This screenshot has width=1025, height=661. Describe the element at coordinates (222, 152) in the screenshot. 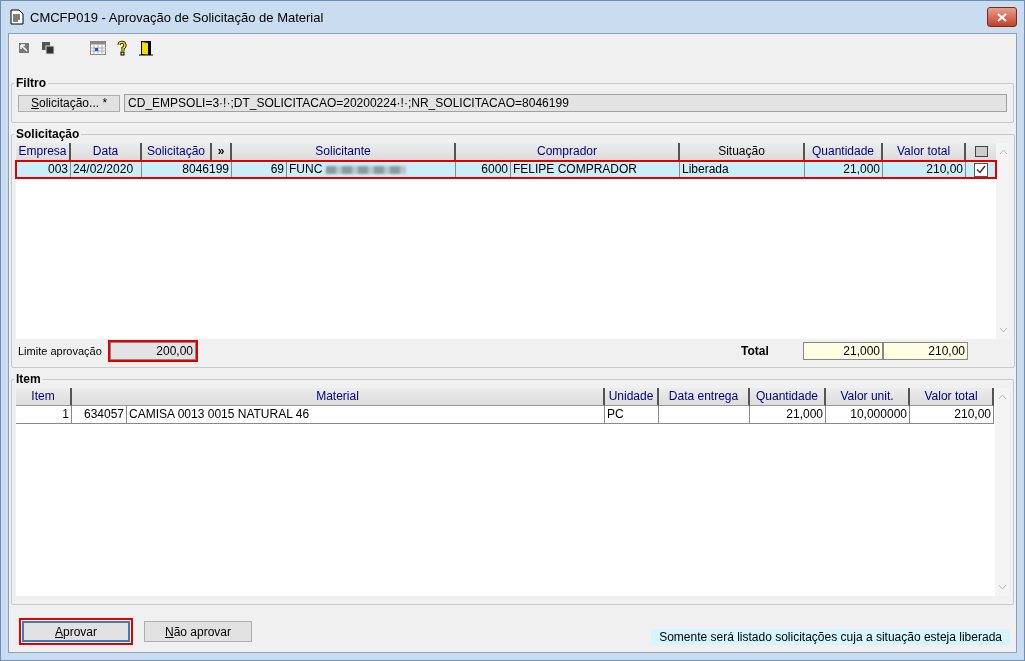

I see `expand-columns-button: »` at that location.